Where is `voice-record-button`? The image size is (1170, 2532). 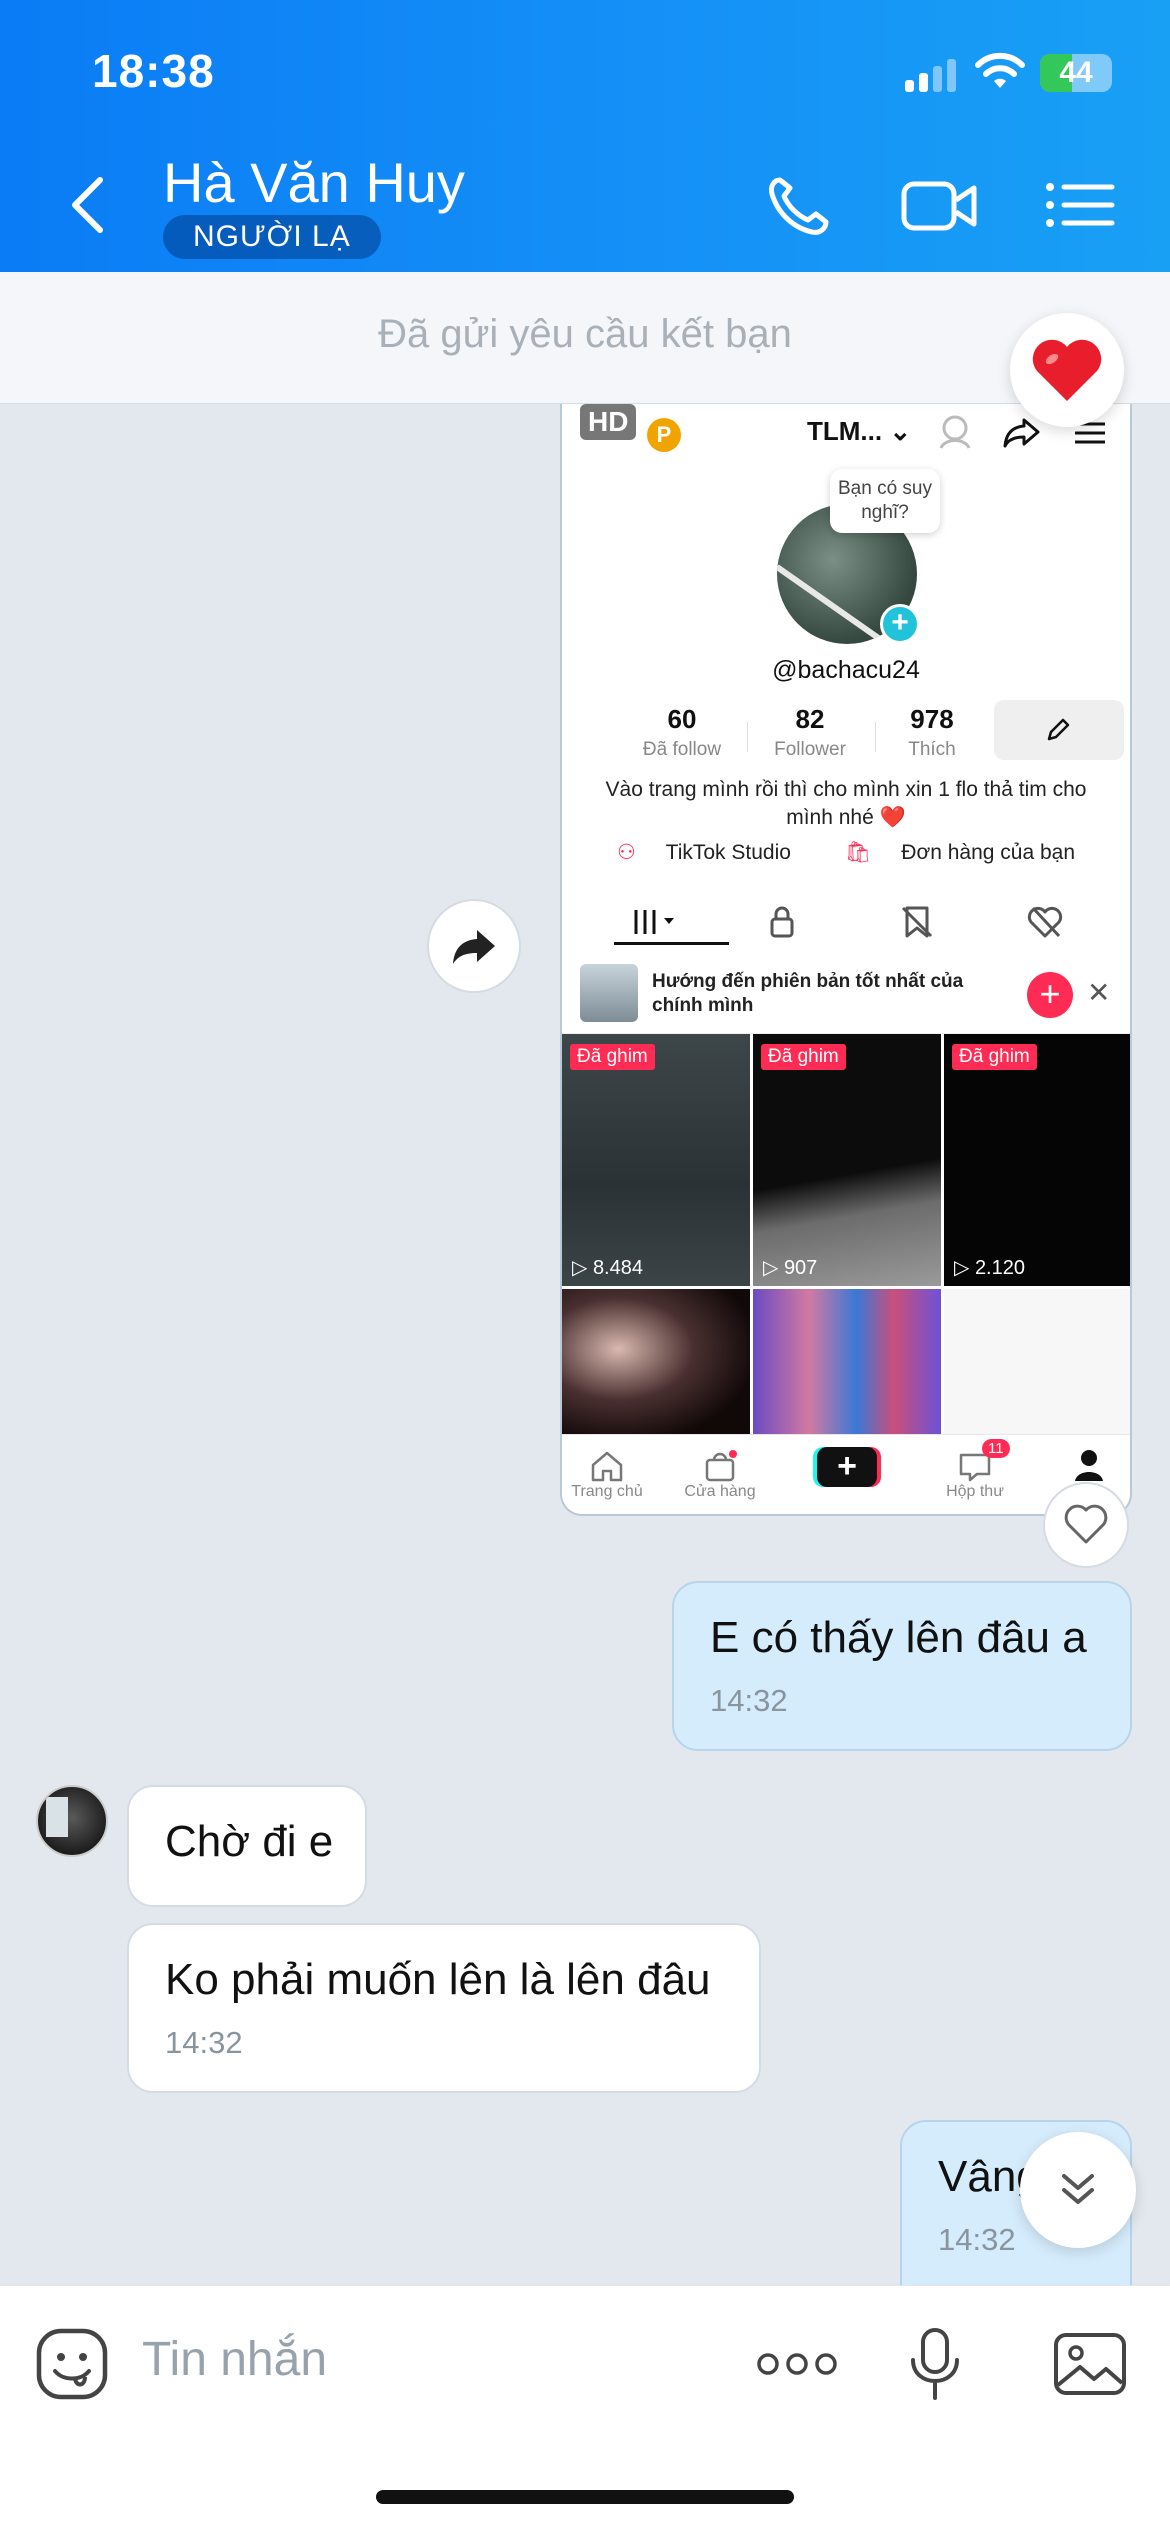
voice-record-button is located at coordinates (935, 2364).